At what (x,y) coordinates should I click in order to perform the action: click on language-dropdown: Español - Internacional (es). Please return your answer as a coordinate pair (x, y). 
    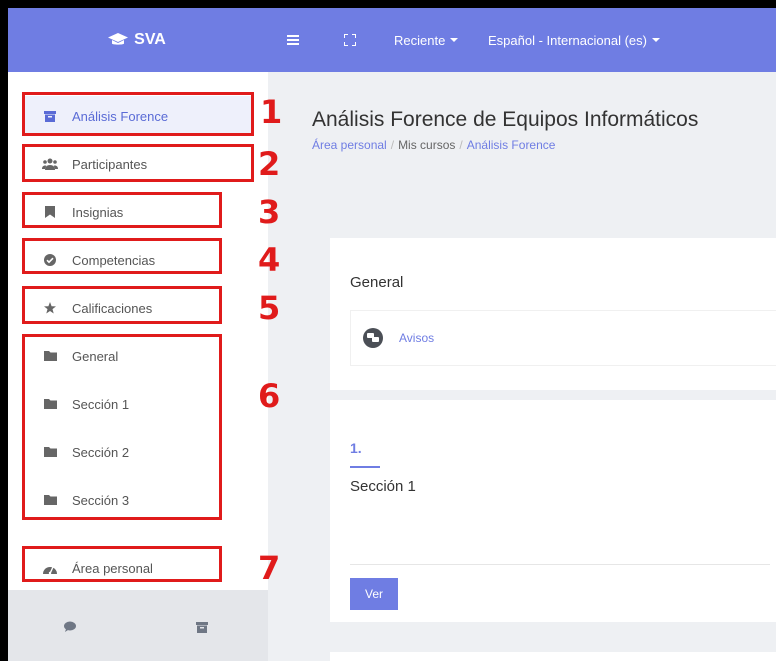
    Looking at the image, I should click on (574, 40).